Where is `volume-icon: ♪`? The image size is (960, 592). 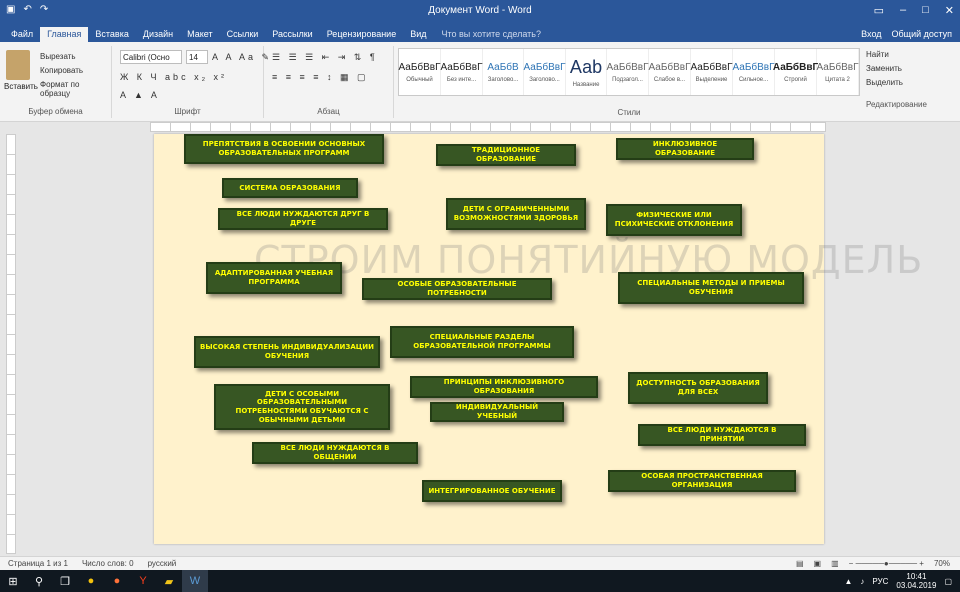
volume-icon: ♪ is located at coordinates (862, 581).